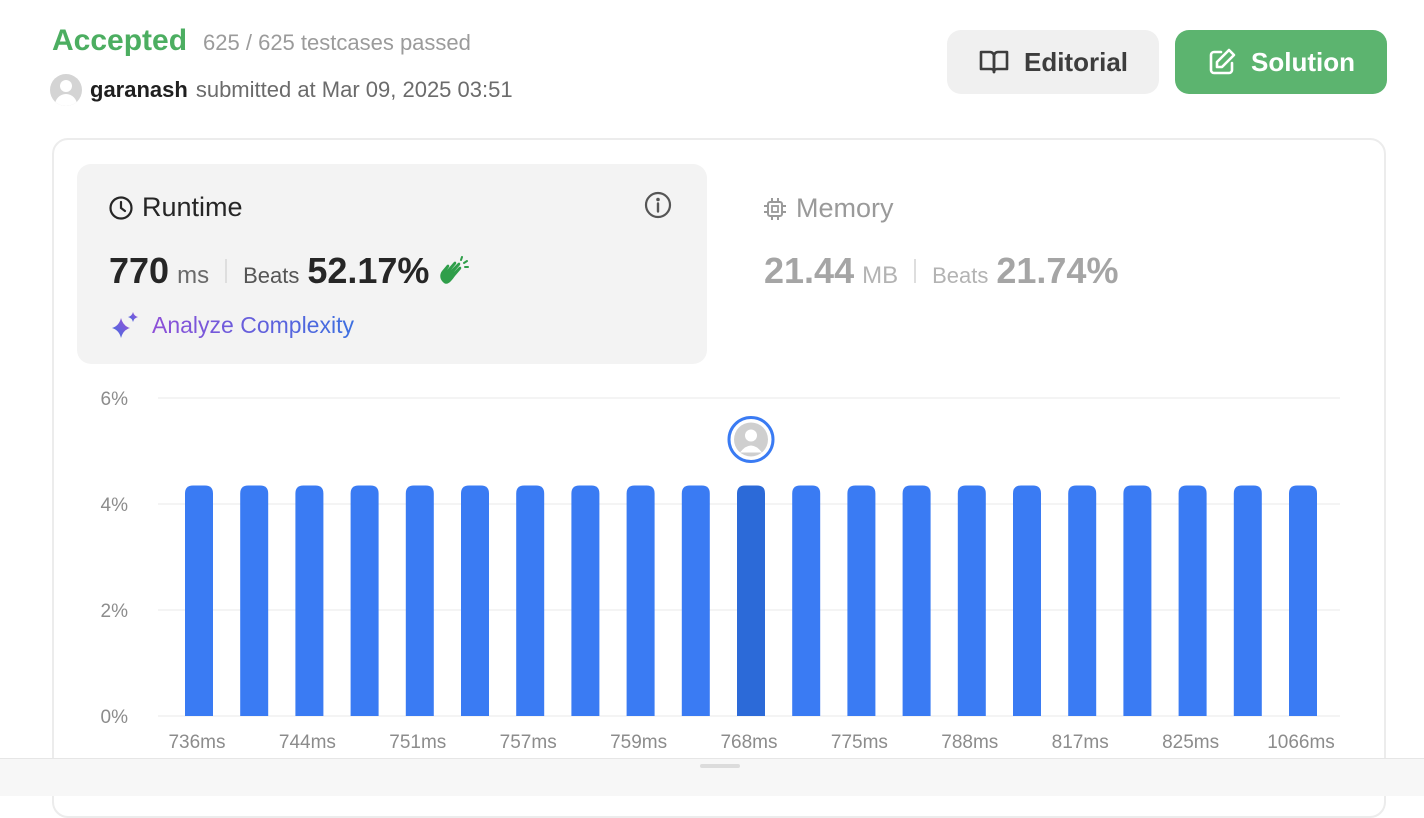 The width and height of the screenshot is (1424, 818). I want to click on your-submission-marker, so click(751, 439).